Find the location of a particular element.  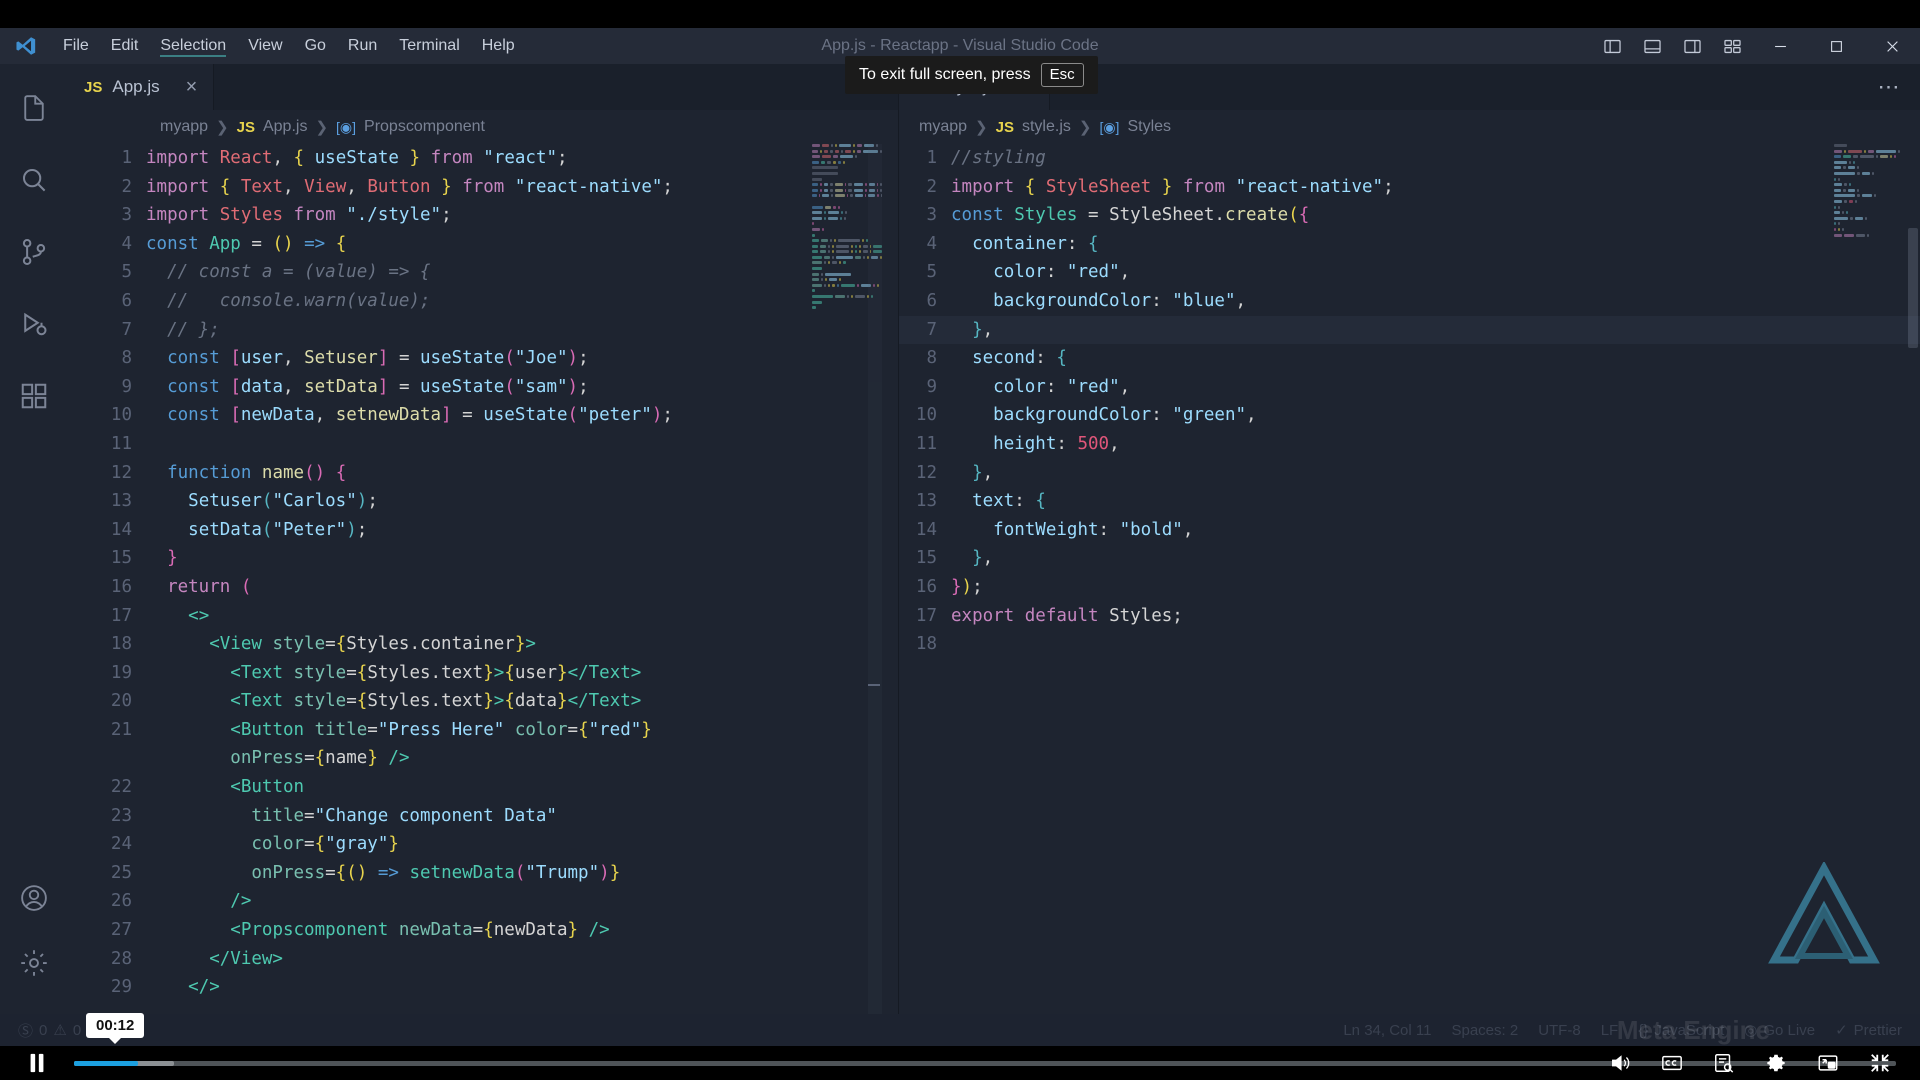

menu-file: File is located at coordinates (76, 46).